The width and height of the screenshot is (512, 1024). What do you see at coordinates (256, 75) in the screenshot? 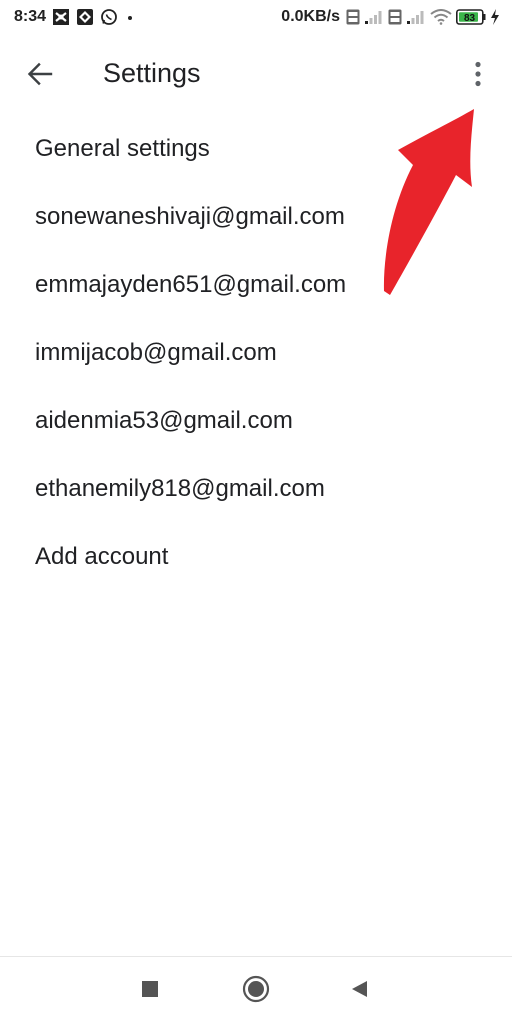
I see `app-bar: Settings` at bounding box center [256, 75].